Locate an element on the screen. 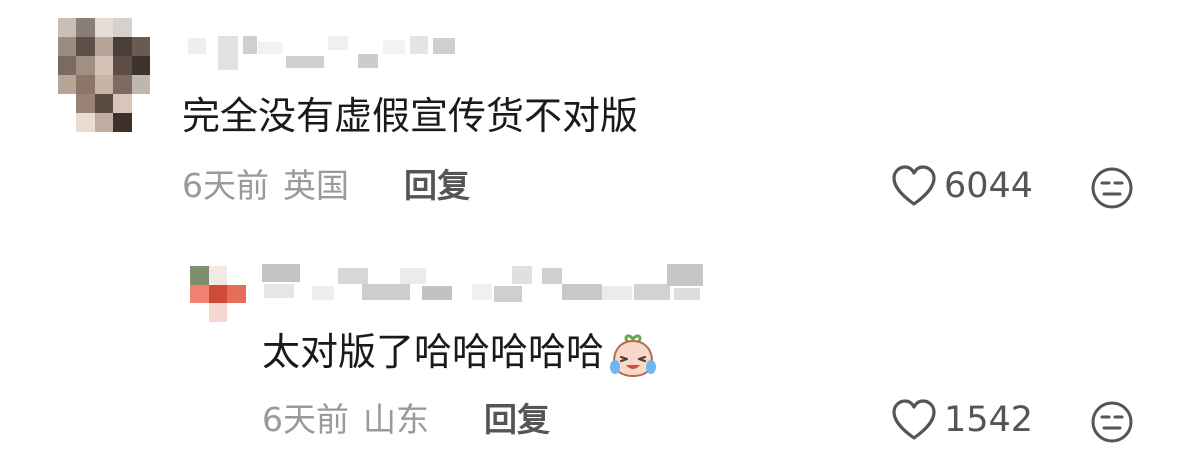 The height and width of the screenshot is (459, 1200). like-button: 6044 is located at coordinates (961, 186).